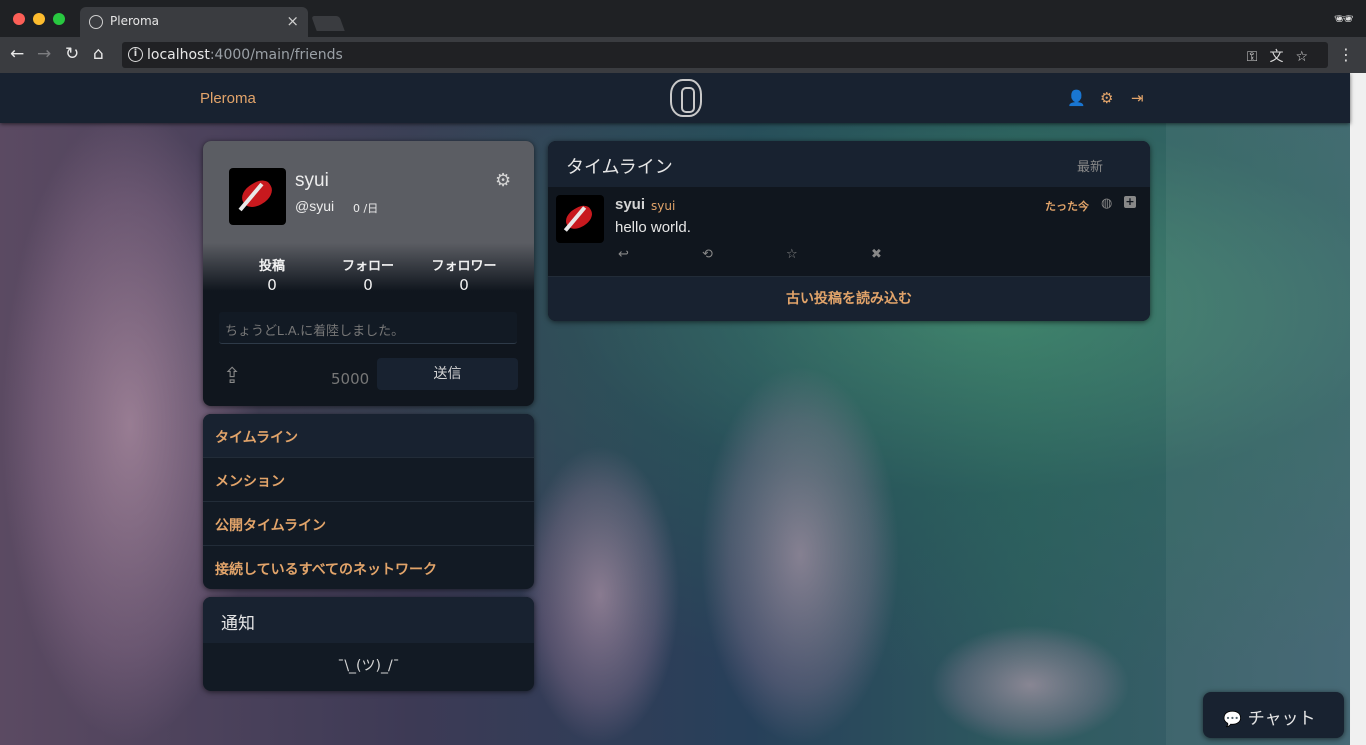 This screenshot has width=1366, height=745. What do you see at coordinates (1106, 98) in the screenshot?
I see `gear-icon: ⚙` at bounding box center [1106, 98].